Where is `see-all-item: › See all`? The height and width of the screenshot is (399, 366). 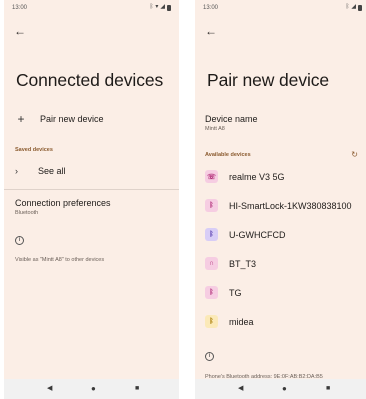
see-all-item: › See all is located at coordinates (40, 171).